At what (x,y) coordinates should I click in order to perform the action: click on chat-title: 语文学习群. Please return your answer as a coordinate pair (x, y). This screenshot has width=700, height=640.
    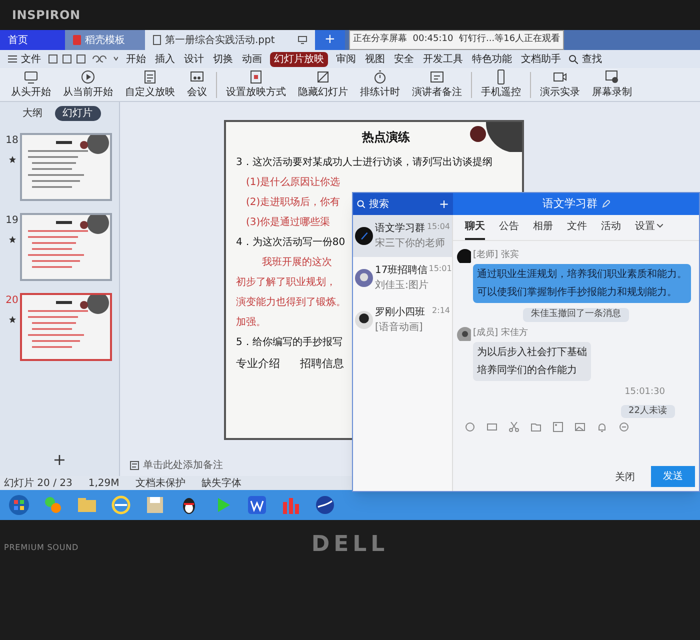
    Looking at the image, I should click on (570, 204).